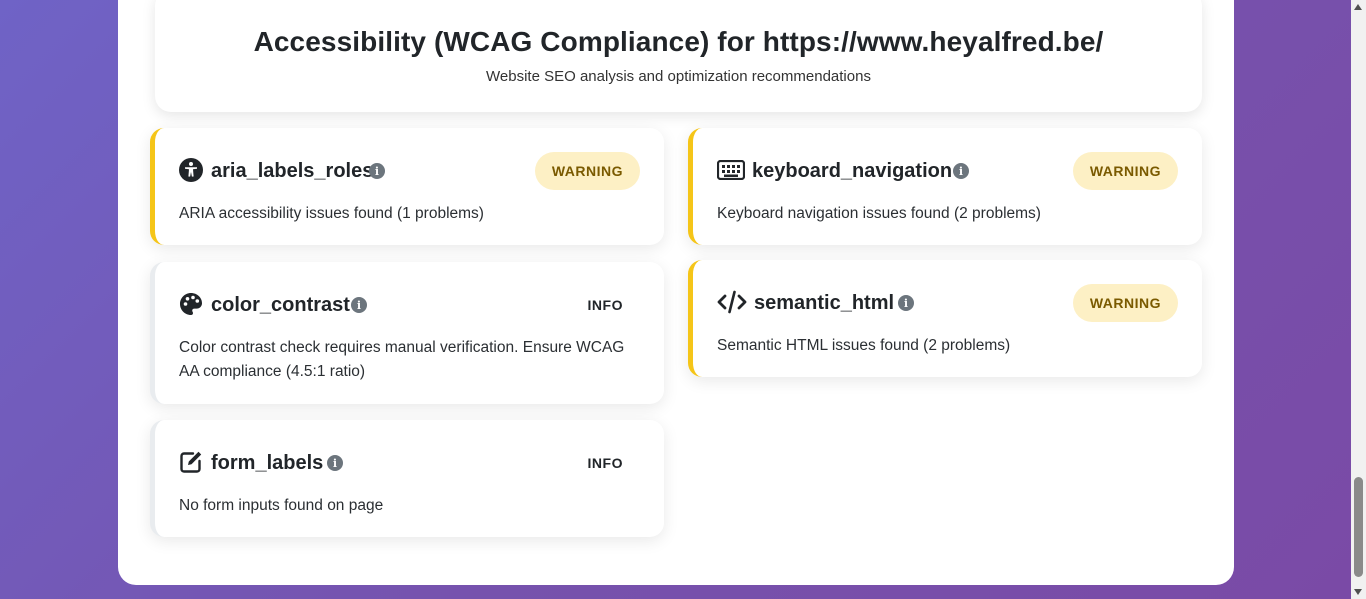 The image size is (1366, 599). I want to click on check-title: color_contrast, so click(280, 305).